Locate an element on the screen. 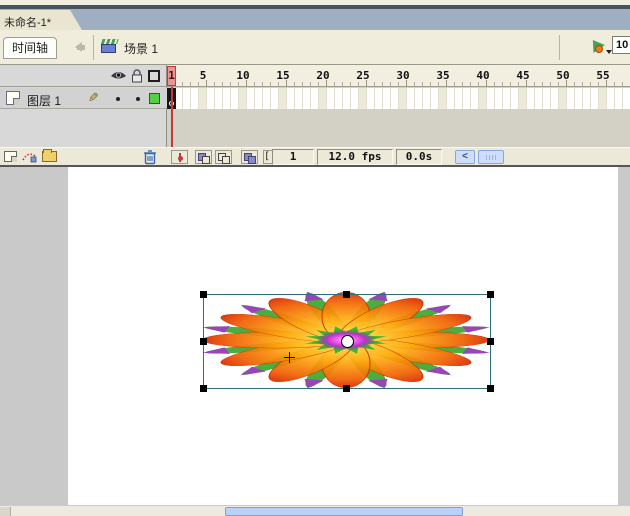 The height and width of the screenshot is (516, 630). selection-handle-bottom-left is located at coordinates (203, 388).